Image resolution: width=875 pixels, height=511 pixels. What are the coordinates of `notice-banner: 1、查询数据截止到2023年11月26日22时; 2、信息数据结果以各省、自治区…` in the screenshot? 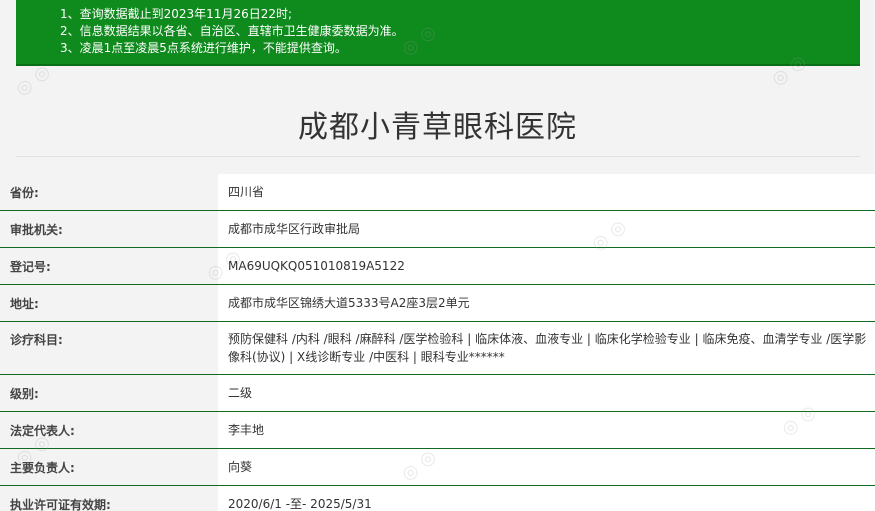 It's located at (438, 33).